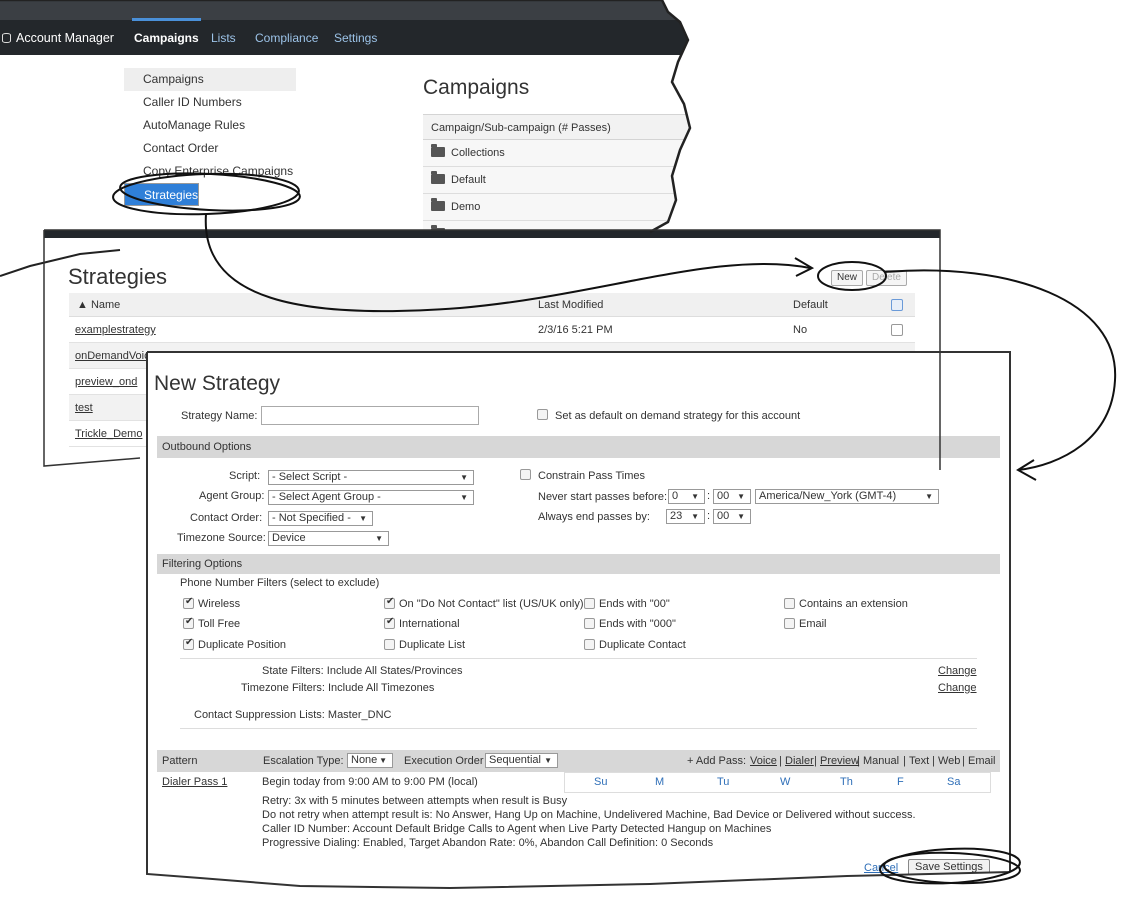 The height and width of the screenshot is (899, 1125). What do you see at coordinates (210, 125) in the screenshot?
I see `submenu-automanage-rules: AutoManage Rules` at bounding box center [210, 125].